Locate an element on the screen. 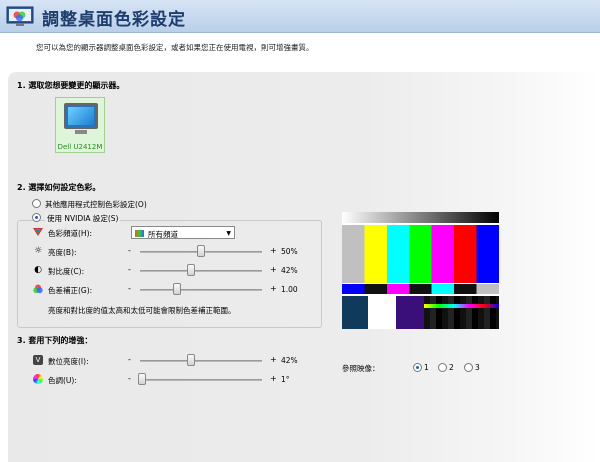 The width and height of the screenshot is (600, 462). monitor-stand is located at coordinates (81, 132).